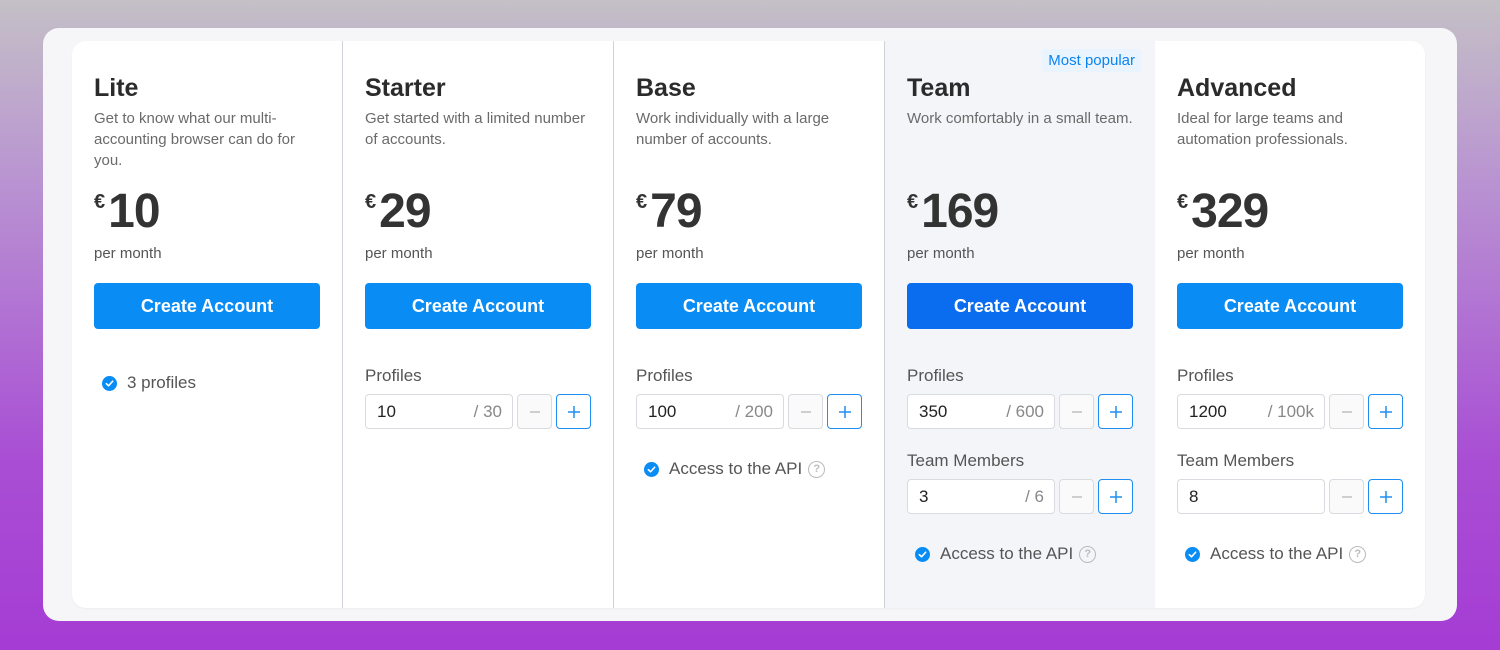  Describe the element at coordinates (754, 411) in the screenshot. I see `profiles-max: / 200` at that location.